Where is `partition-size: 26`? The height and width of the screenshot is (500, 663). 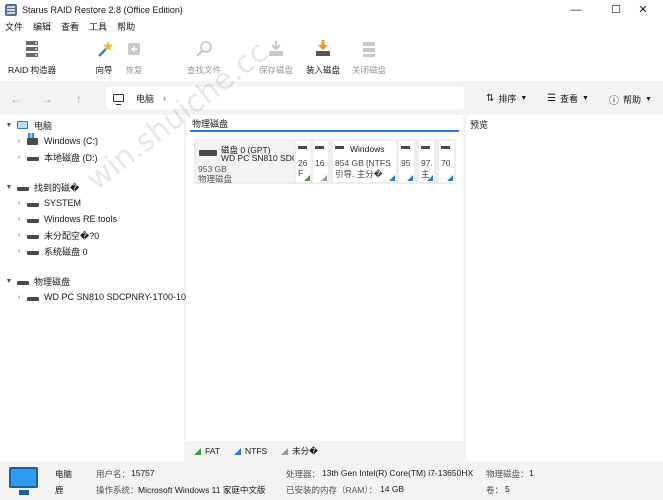 partition-size: 26 is located at coordinates (303, 163).